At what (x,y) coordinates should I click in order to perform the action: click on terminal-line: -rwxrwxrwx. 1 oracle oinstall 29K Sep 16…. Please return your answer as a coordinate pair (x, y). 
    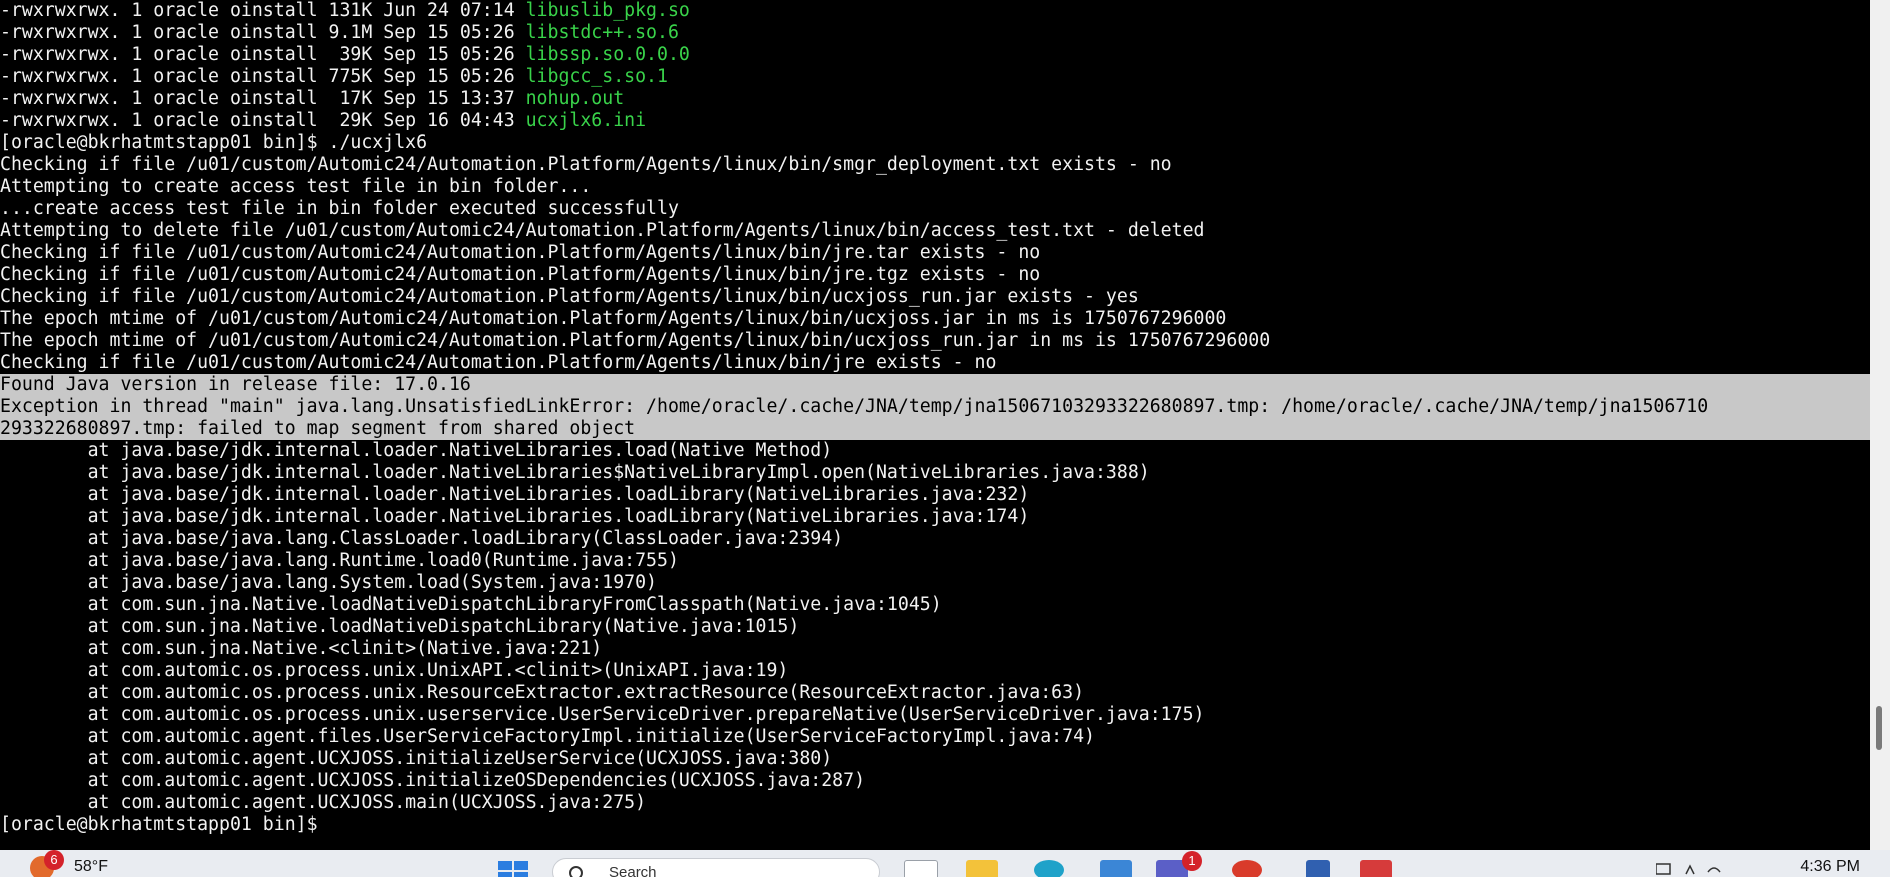
    Looking at the image, I should click on (935, 121).